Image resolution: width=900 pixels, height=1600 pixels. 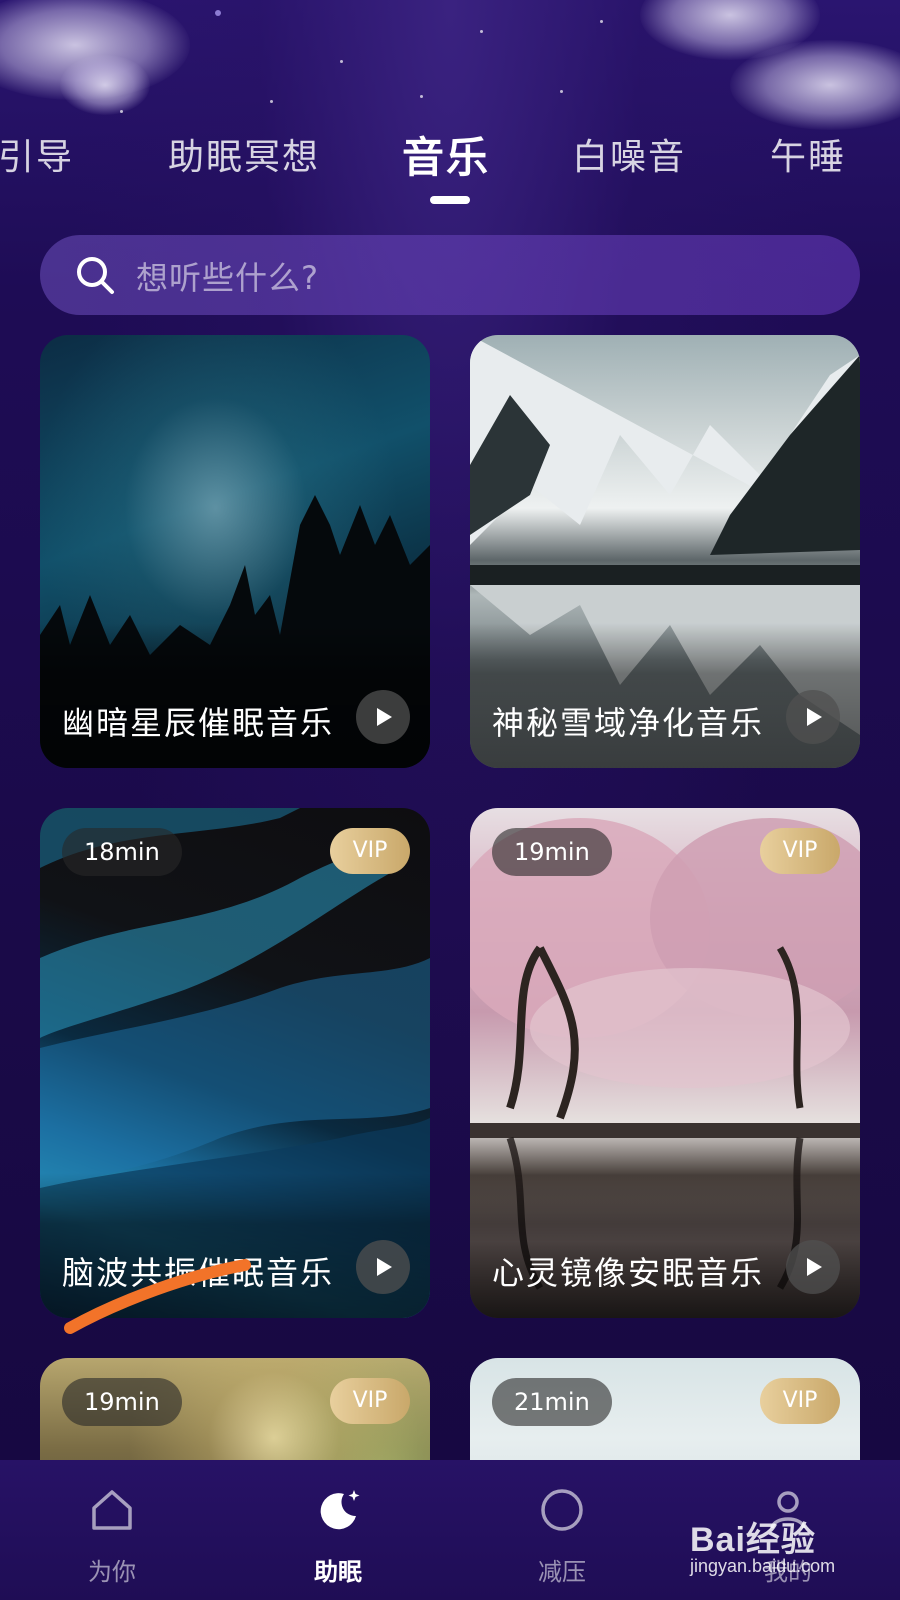 What do you see at coordinates (562, 1572) in the screenshot?
I see `nav-label: 减压` at bounding box center [562, 1572].